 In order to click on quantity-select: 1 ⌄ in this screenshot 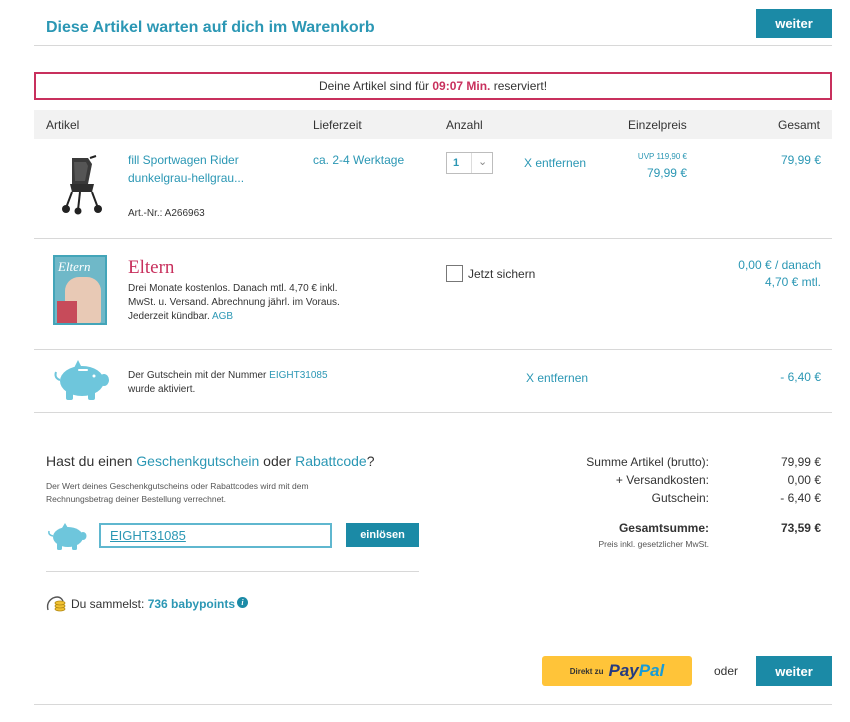, I will do `click(469, 163)`.